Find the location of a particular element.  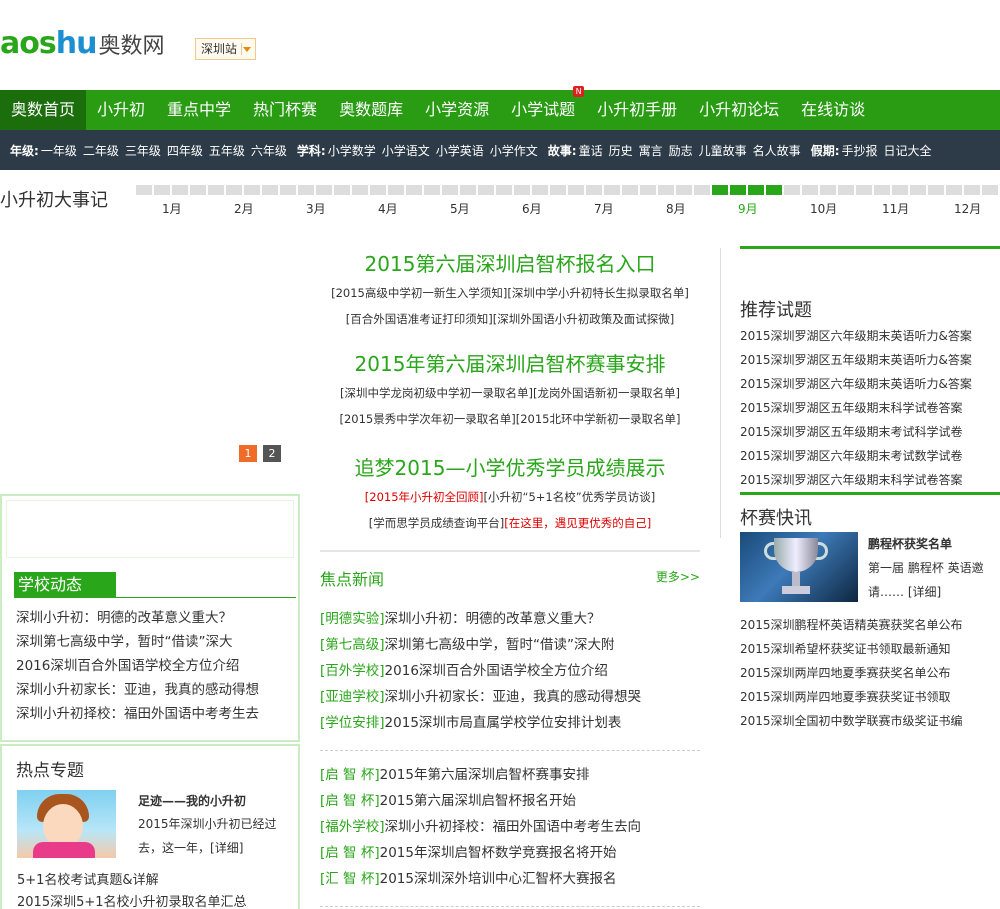

timeline-month: 6月 is located at coordinates (532, 208).